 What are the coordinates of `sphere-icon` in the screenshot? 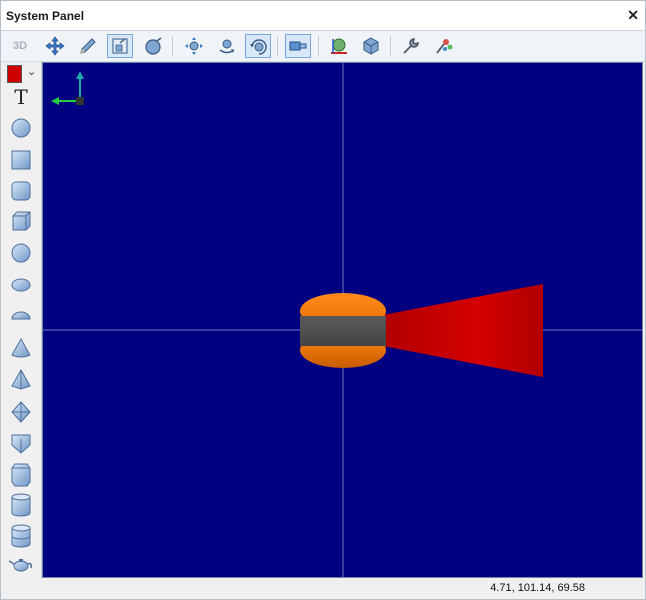 It's located at (21, 253).